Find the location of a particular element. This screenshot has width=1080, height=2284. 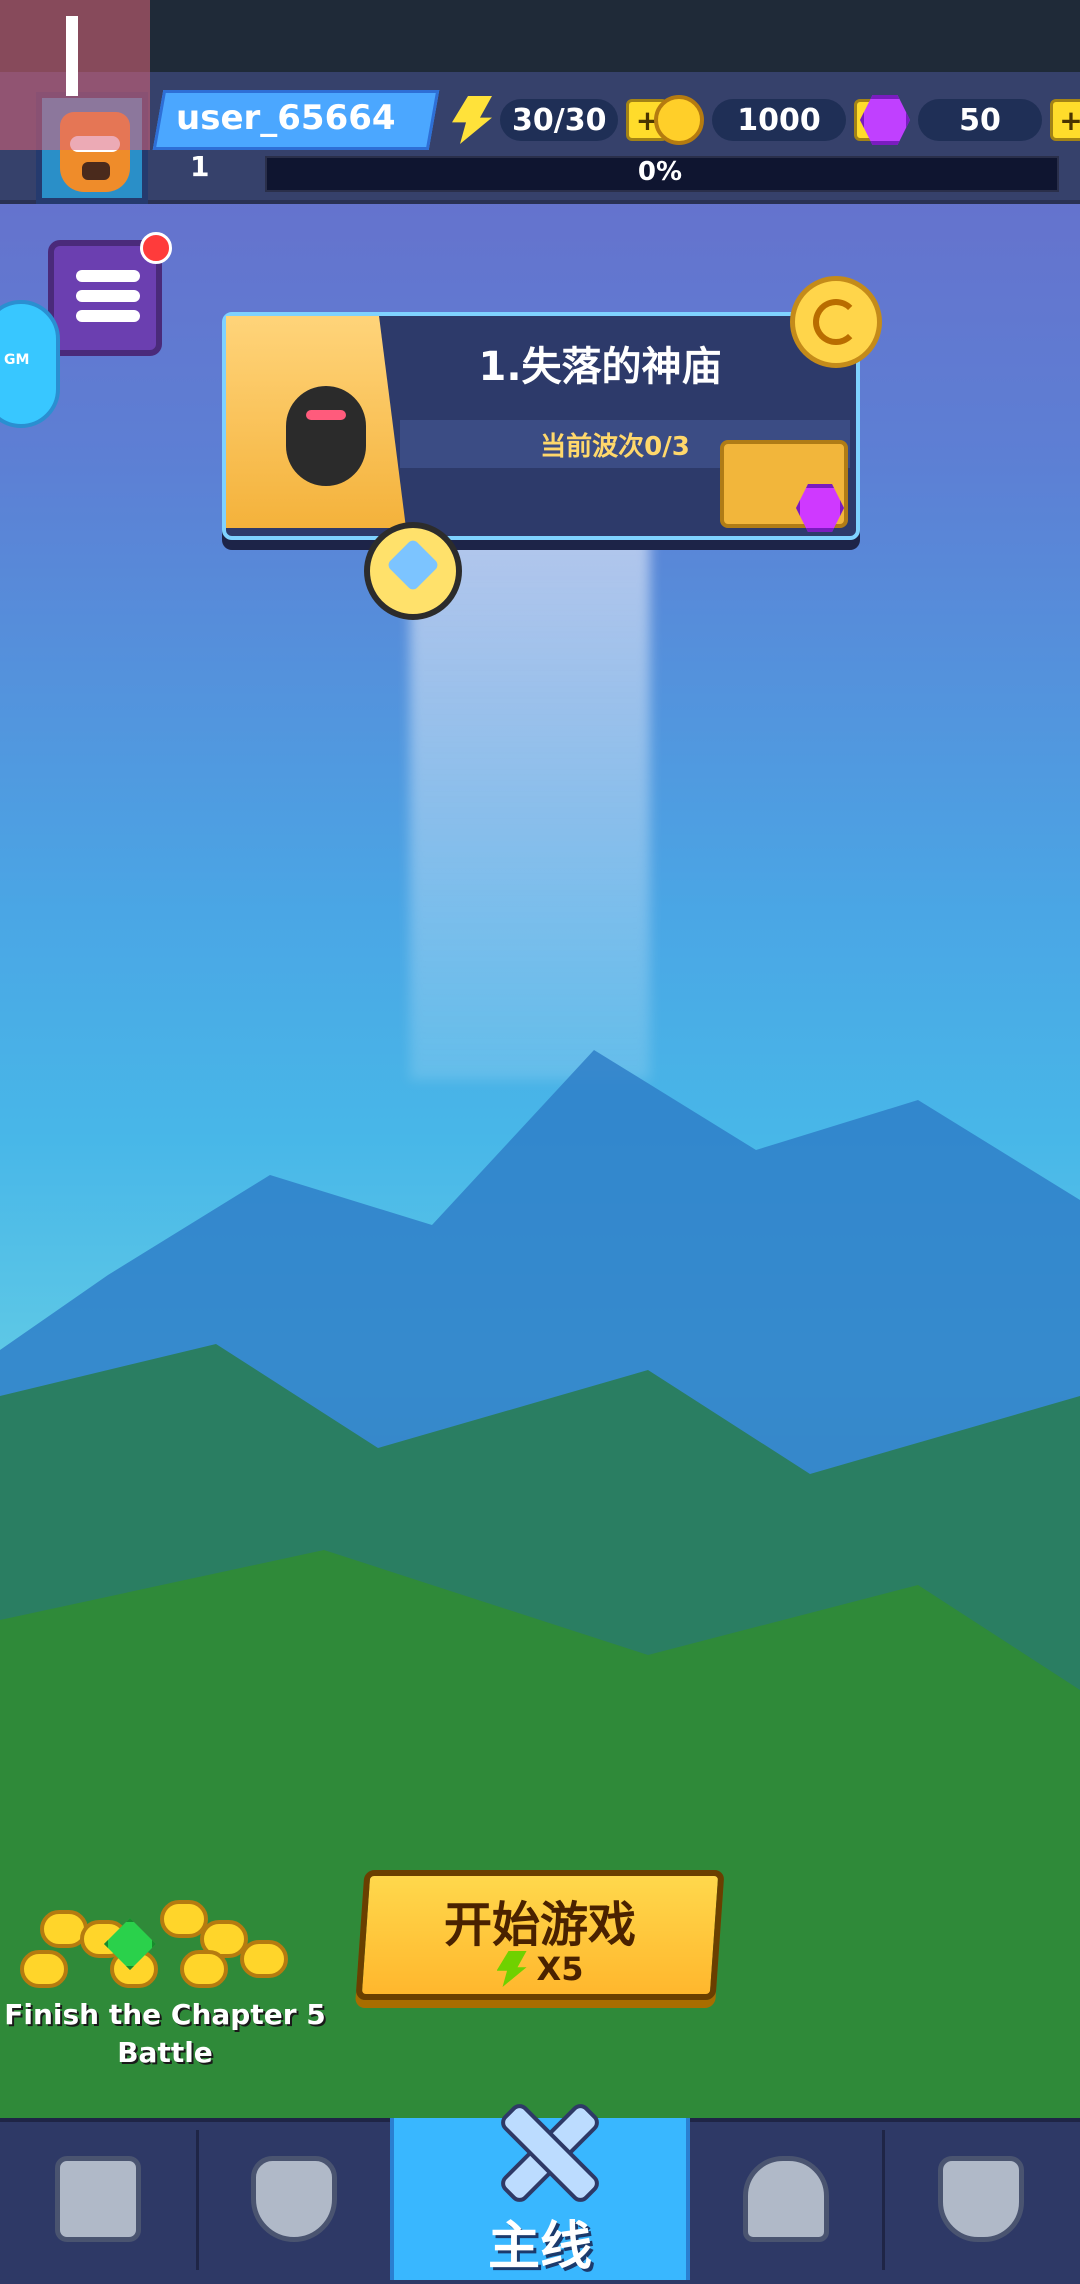

debug-marker is located at coordinates (72, 56).